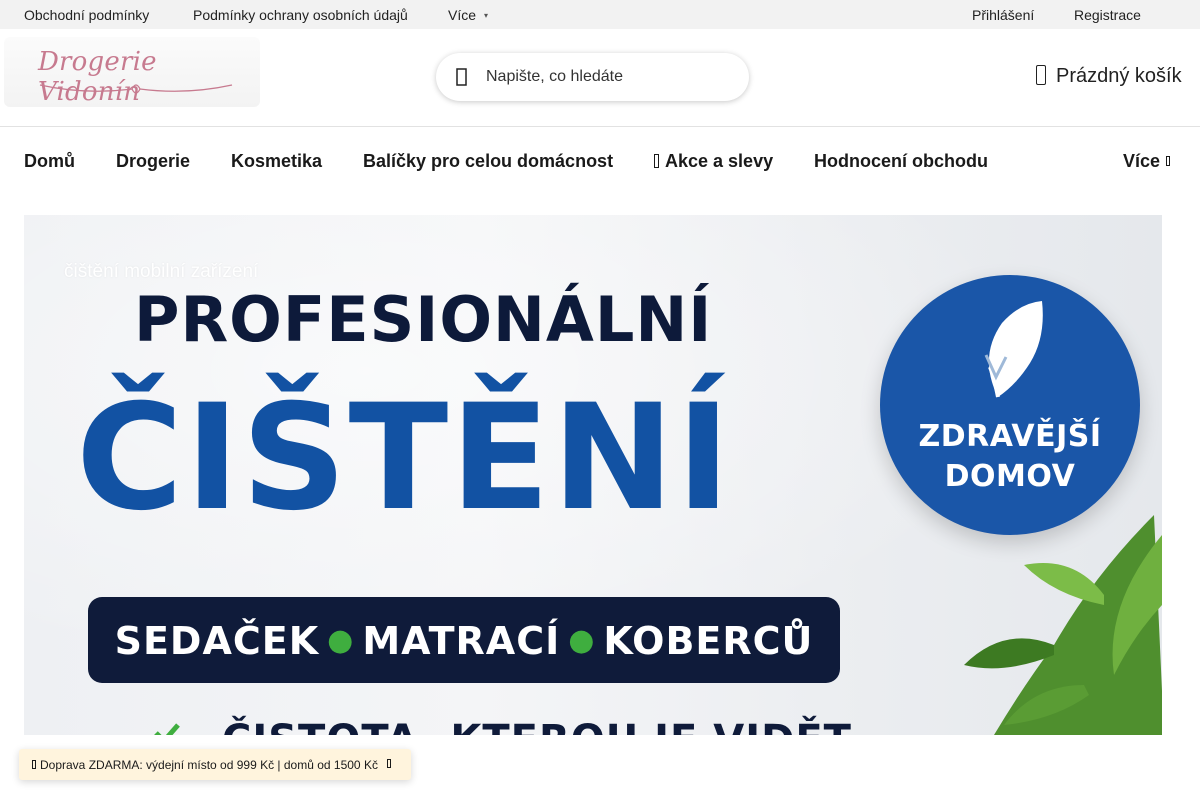 Image resolution: width=1200 pixels, height=800 pixels. What do you see at coordinates (1010, 436) in the screenshot?
I see `badge-line-1: ZDRAVĚJŠÍ` at bounding box center [1010, 436].